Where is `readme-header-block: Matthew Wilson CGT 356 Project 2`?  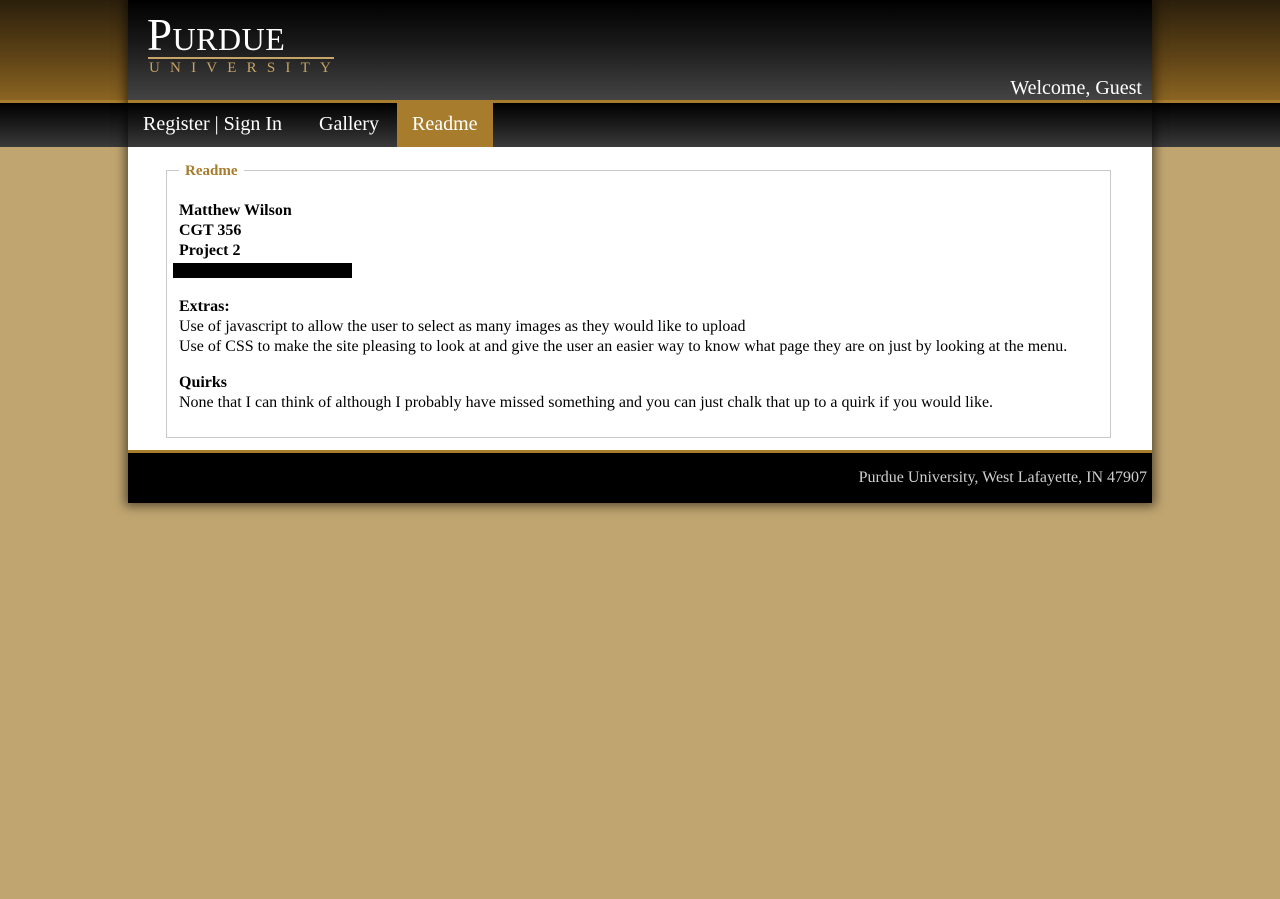 readme-header-block: Matthew Wilson CGT 356 Project 2 is located at coordinates (235, 231).